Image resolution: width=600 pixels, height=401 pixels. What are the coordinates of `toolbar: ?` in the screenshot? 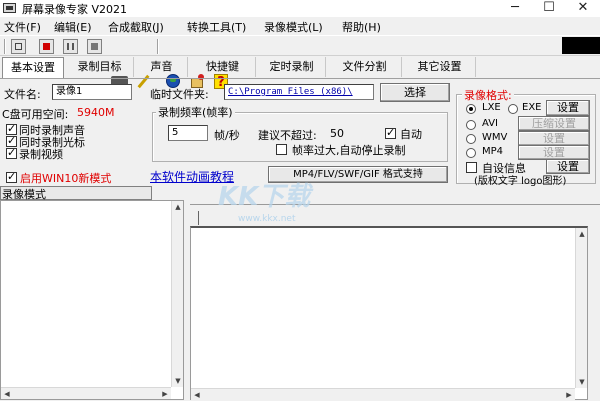 It's located at (300, 62).